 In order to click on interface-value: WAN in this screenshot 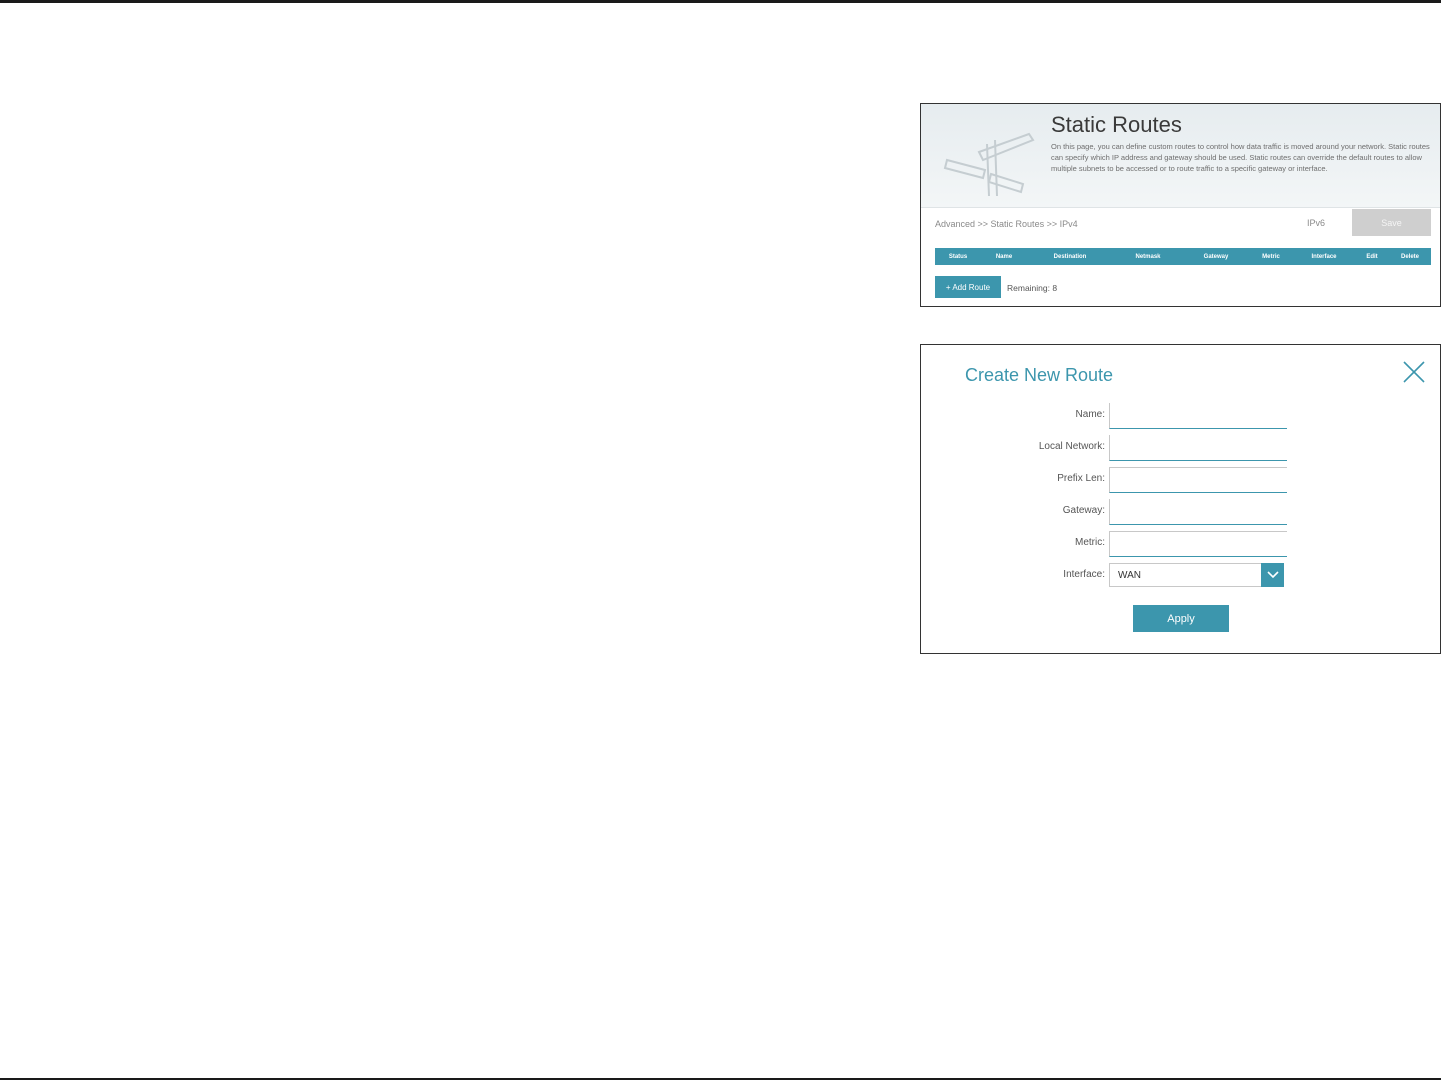, I will do `click(1129, 575)`.